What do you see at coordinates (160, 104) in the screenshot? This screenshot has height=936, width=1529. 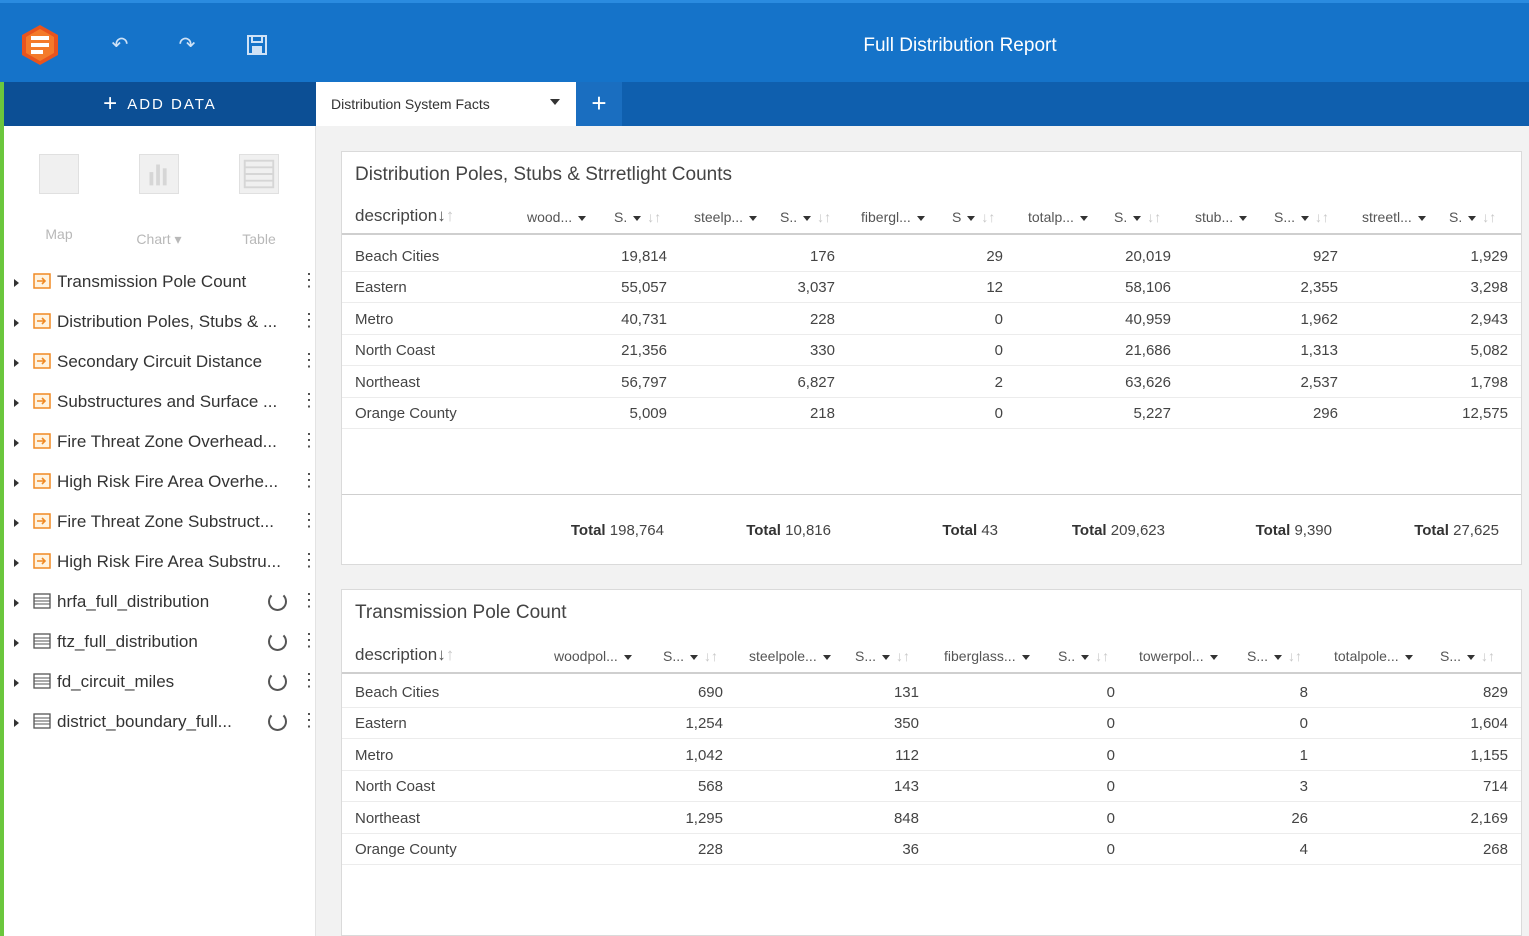 I see `add-data-button: + ADD DATA` at bounding box center [160, 104].